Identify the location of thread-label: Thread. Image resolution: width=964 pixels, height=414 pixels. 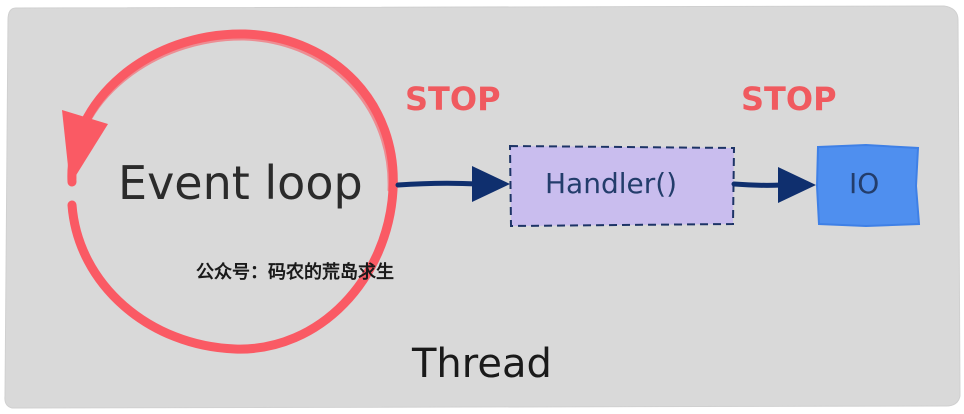
(482, 364).